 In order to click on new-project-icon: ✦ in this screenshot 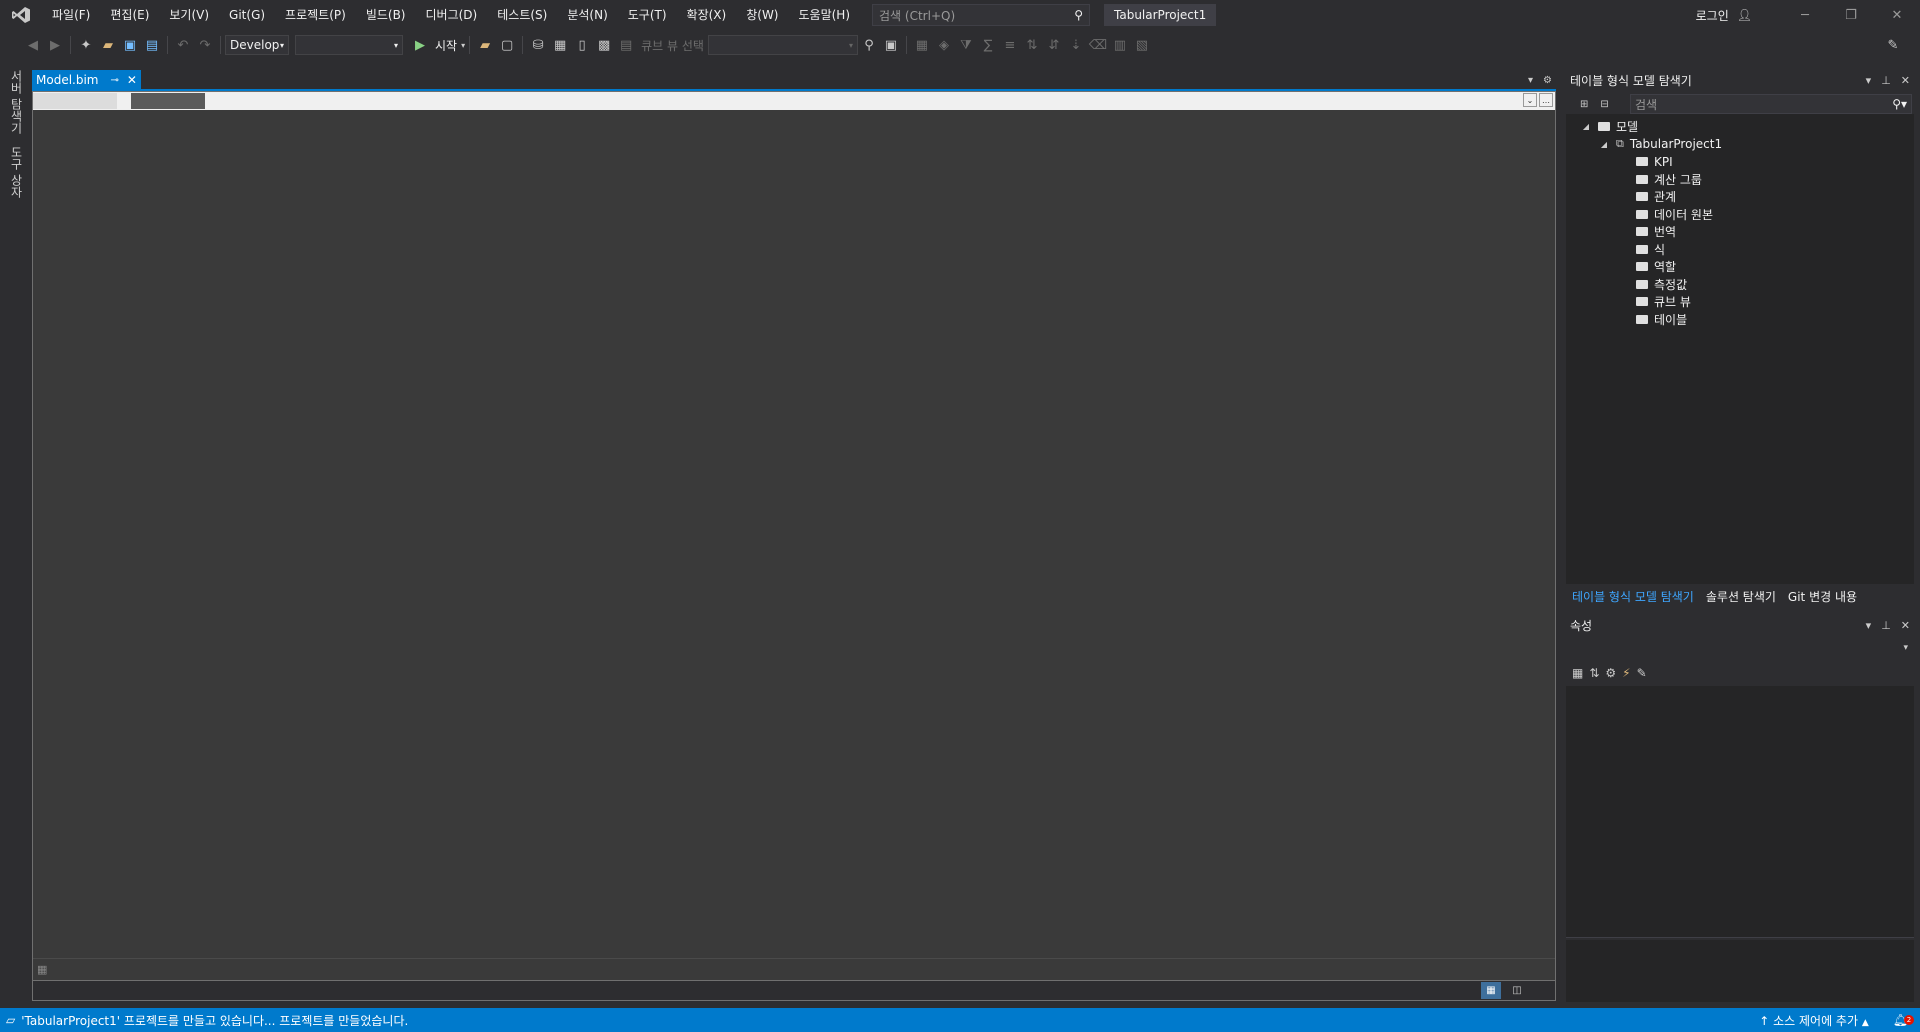, I will do `click(86, 45)`.